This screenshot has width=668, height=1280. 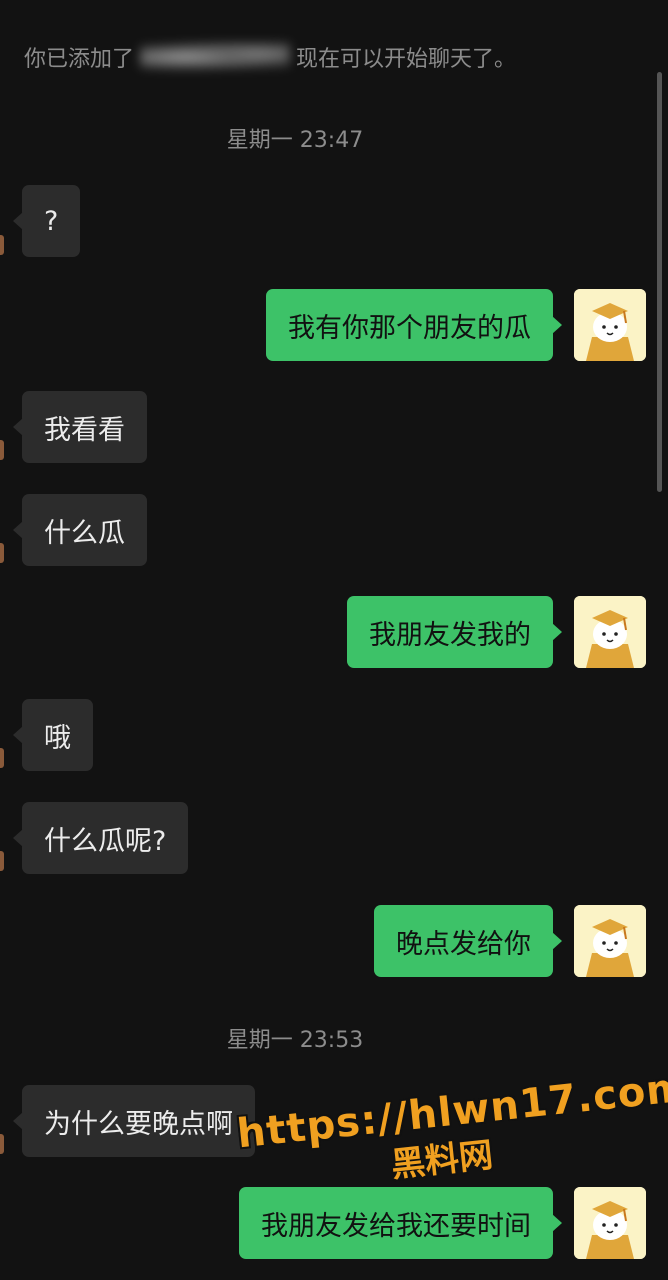 I want to click on message-bubble-incoming: ?, so click(x=46, y=221).